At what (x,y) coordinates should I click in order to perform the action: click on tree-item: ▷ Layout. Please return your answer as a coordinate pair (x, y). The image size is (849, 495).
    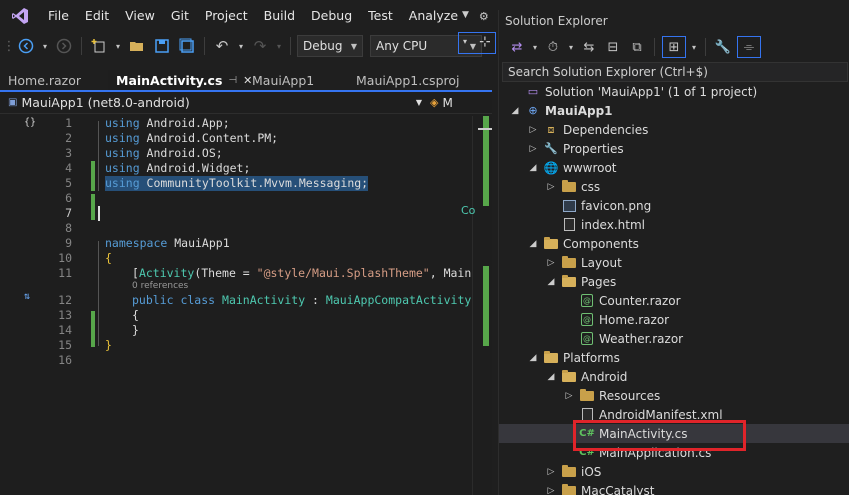
    Looking at the image, I should click on (674, 262).